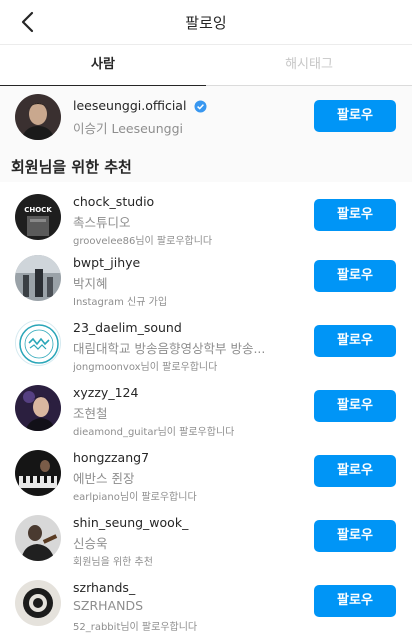 The image size is (412, 639). Describe the element at coordinates (108, 605) in the screenshot. I see `full-name: SZRHANDS` at that location.